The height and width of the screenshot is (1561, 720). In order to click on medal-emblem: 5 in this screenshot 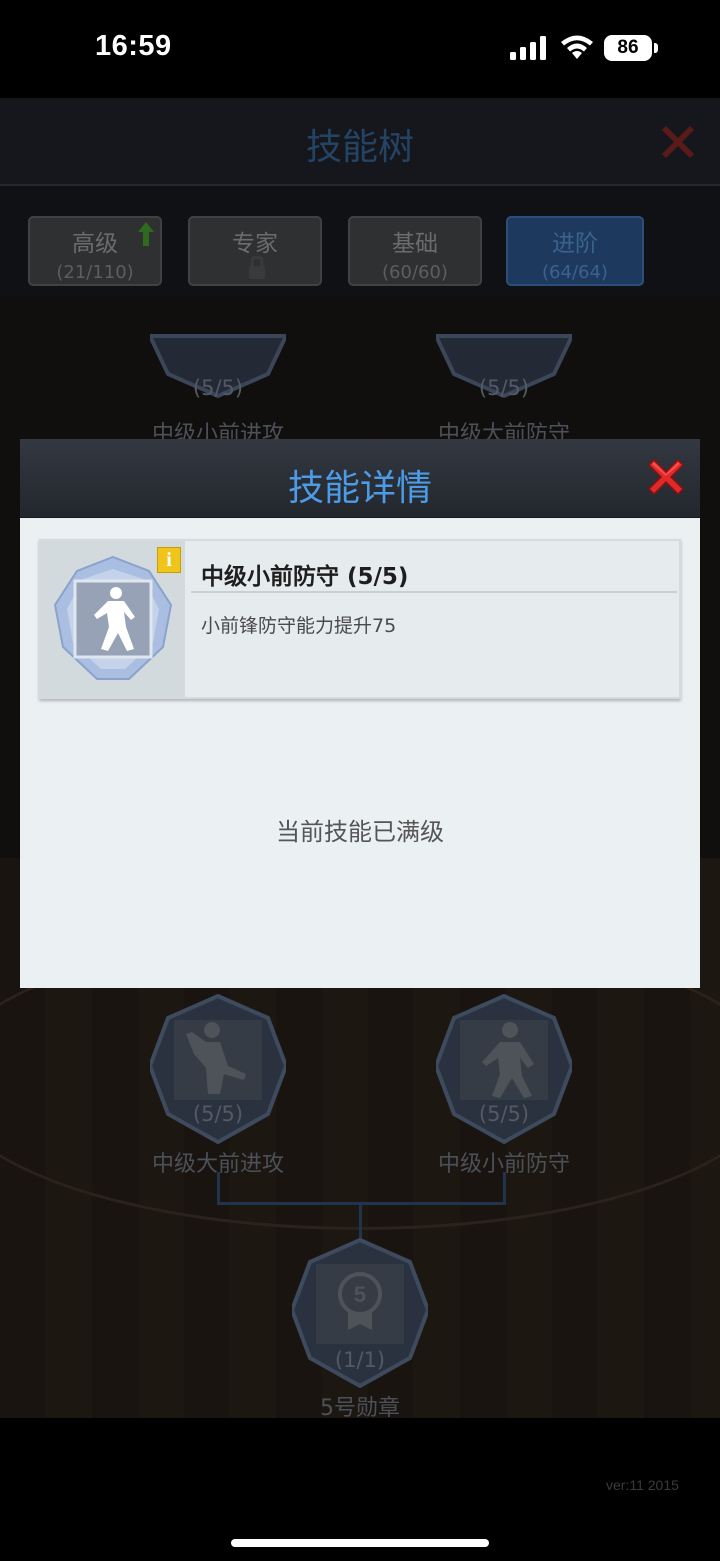, I will do `click(360, 1294)`.